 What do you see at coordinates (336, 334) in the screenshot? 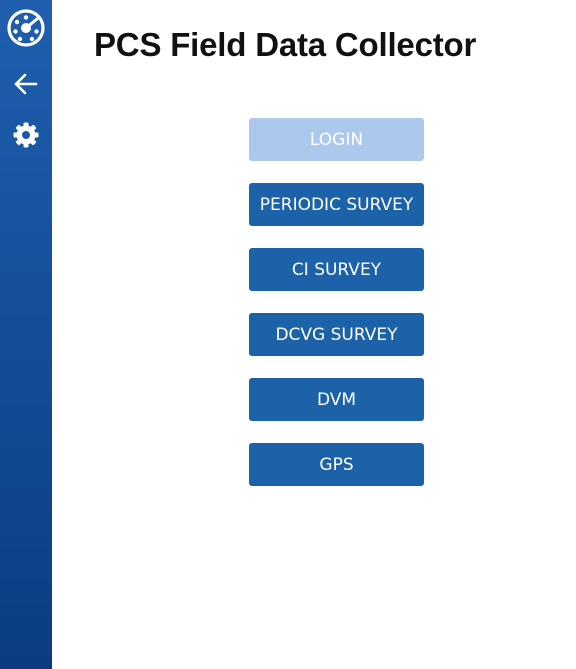
I see `dcvg-survey-button: DCVG SURVEY` at bounding box center [336, 334].